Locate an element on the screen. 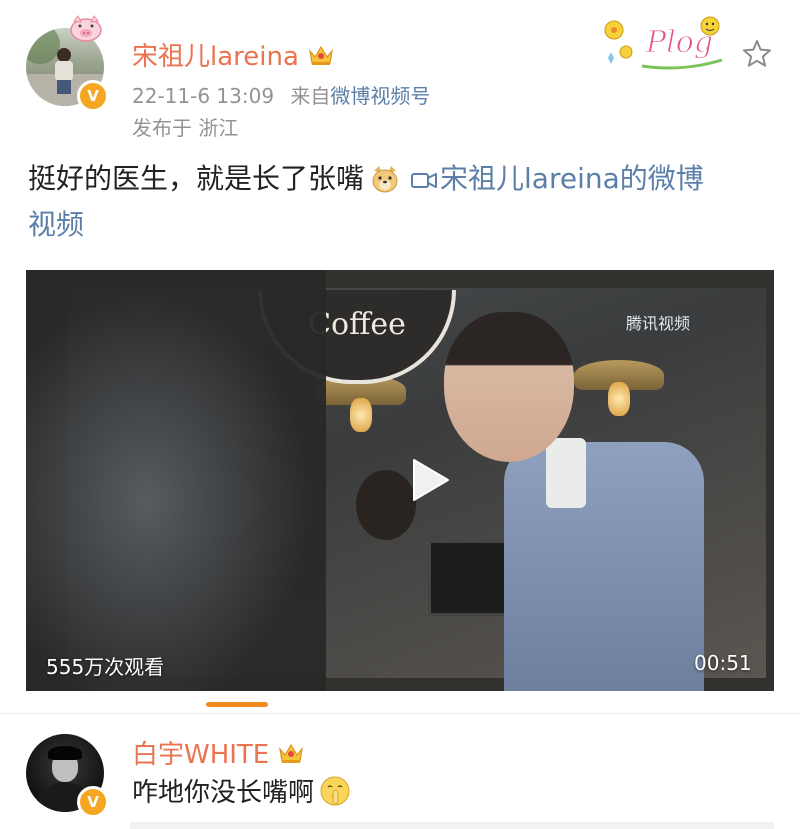  source-link: 微博视频号 is located at coordinates (380, 96).